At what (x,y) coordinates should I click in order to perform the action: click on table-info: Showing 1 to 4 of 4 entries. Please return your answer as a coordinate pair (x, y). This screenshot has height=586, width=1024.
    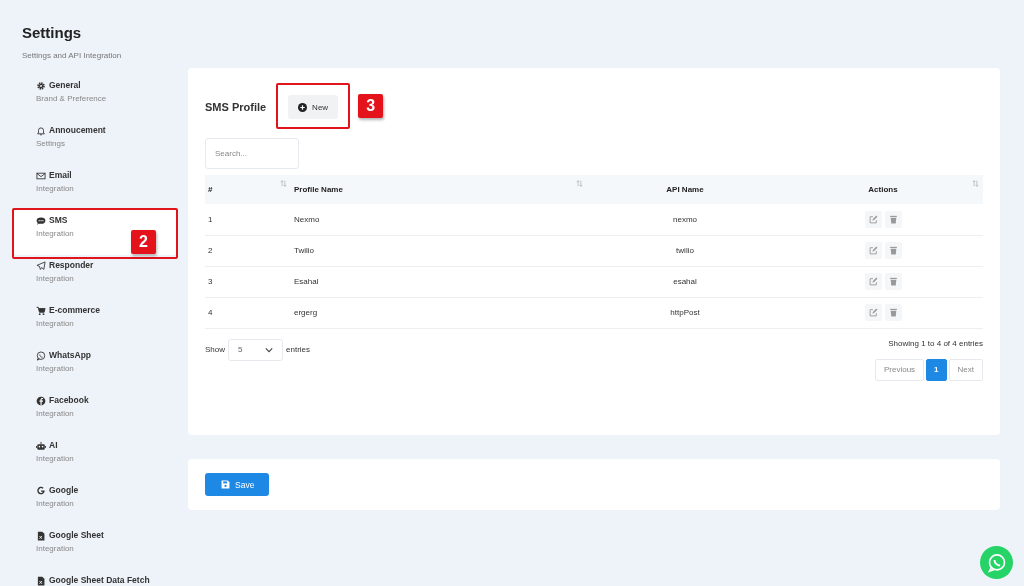
    Looking at the image, I should click on (935, 343).